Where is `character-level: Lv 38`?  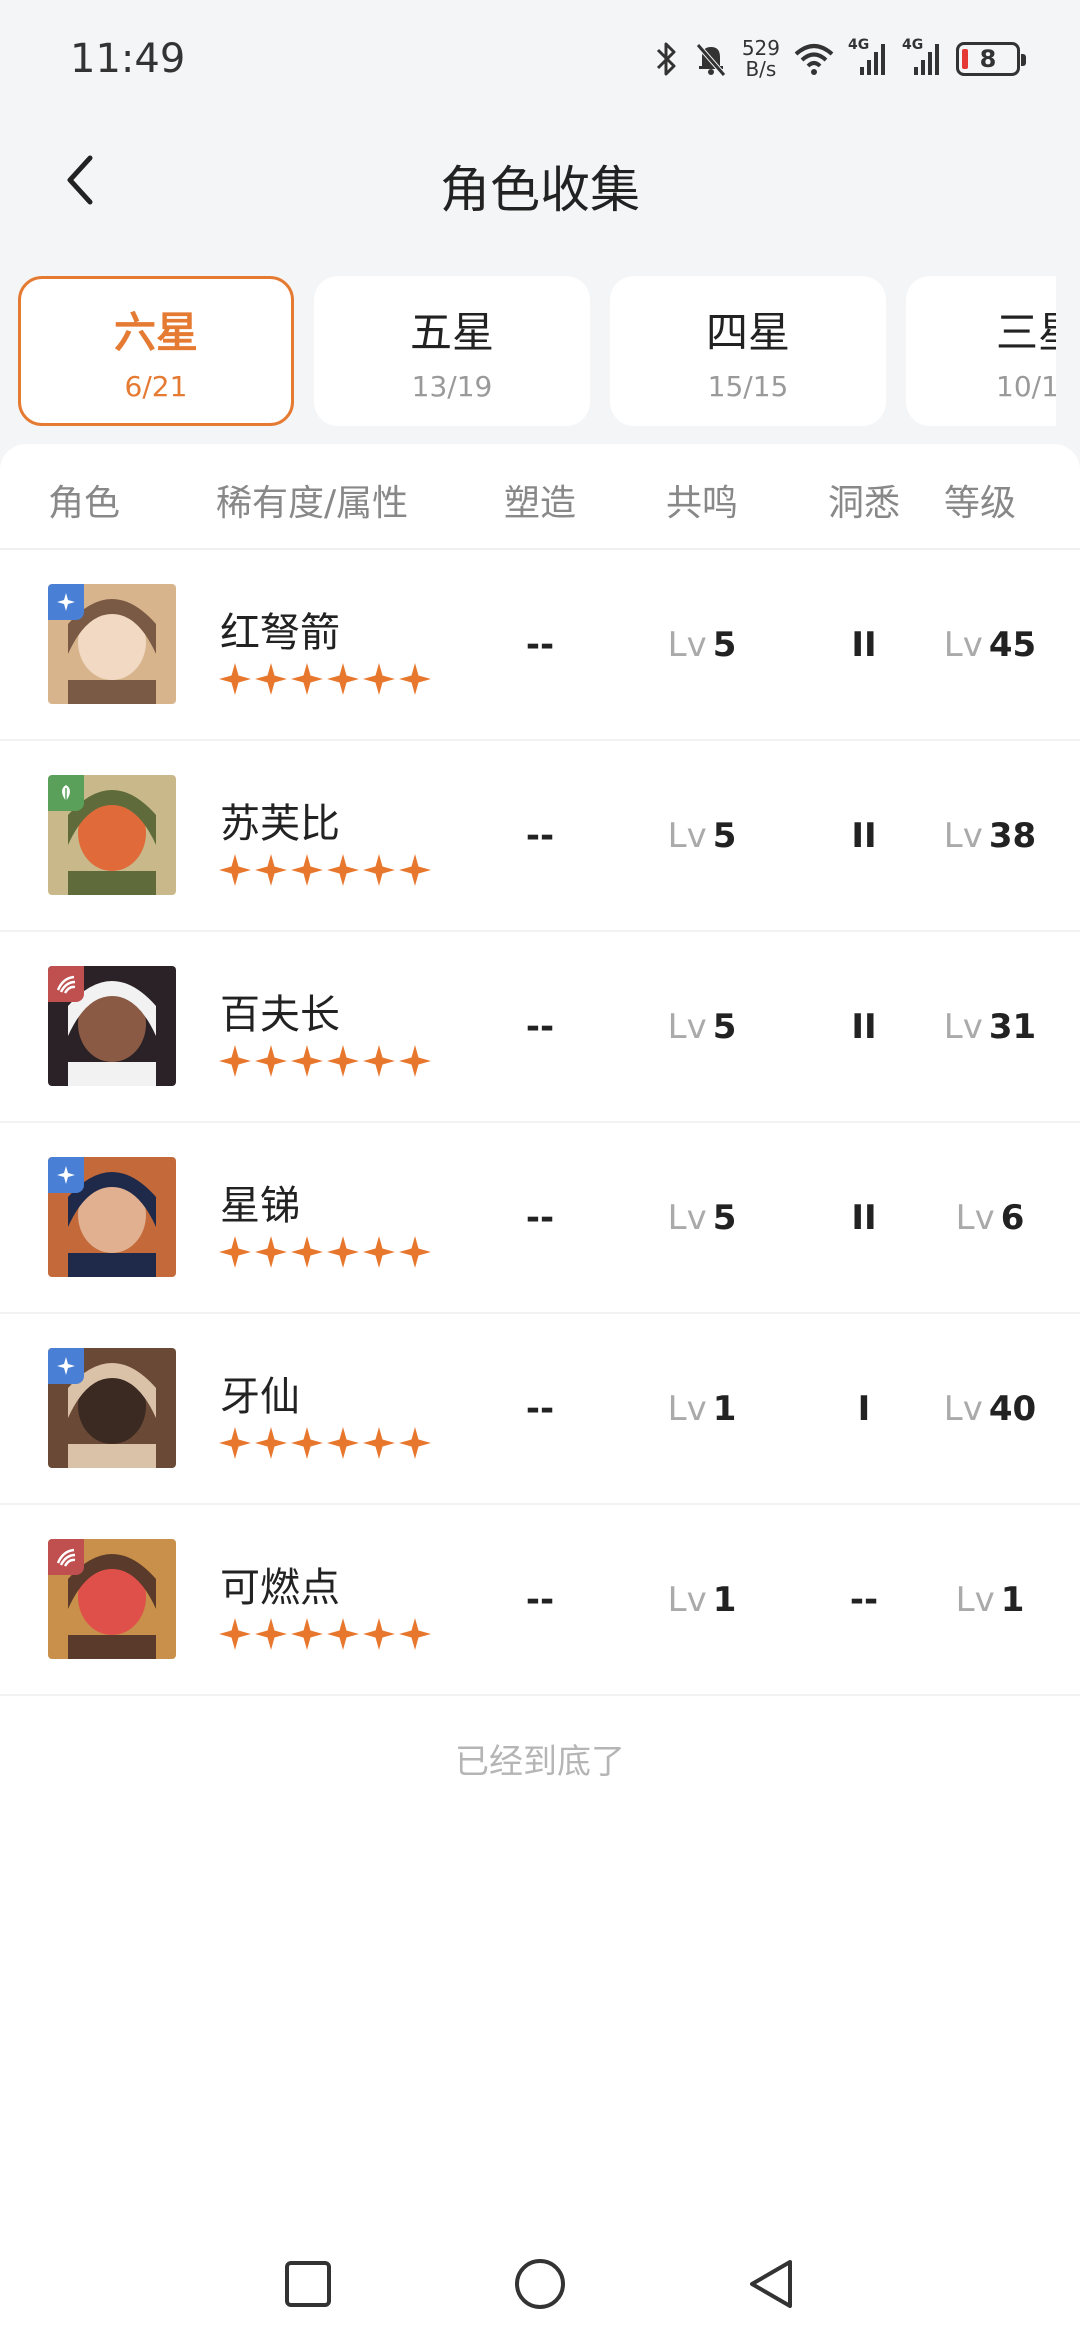 character-level: Lv 38 is located at coordinates (990, 835).